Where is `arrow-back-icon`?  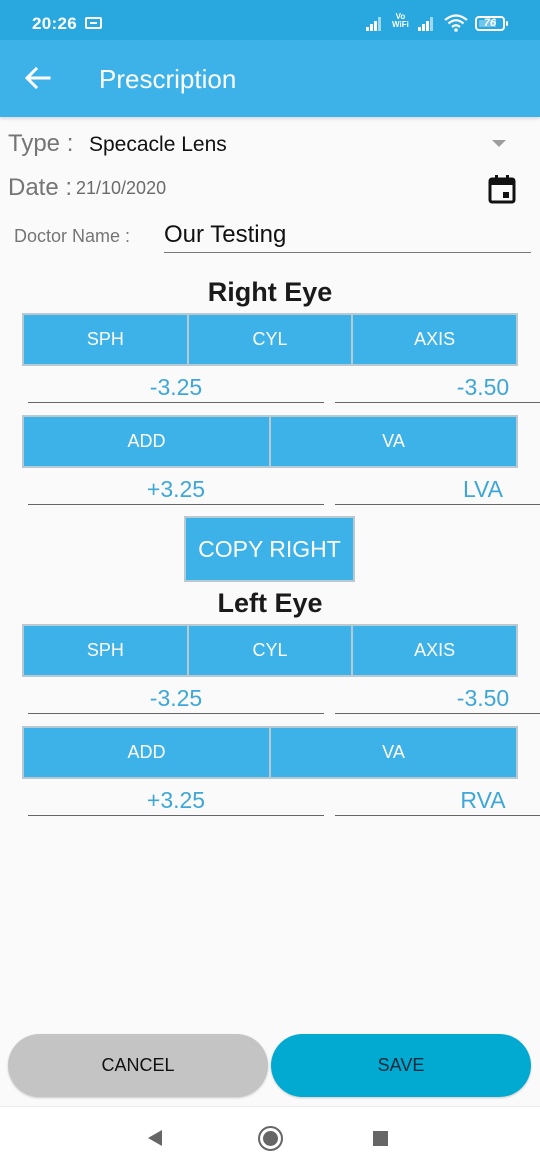 arrow-back-icon is located at coordinates (38, 78).